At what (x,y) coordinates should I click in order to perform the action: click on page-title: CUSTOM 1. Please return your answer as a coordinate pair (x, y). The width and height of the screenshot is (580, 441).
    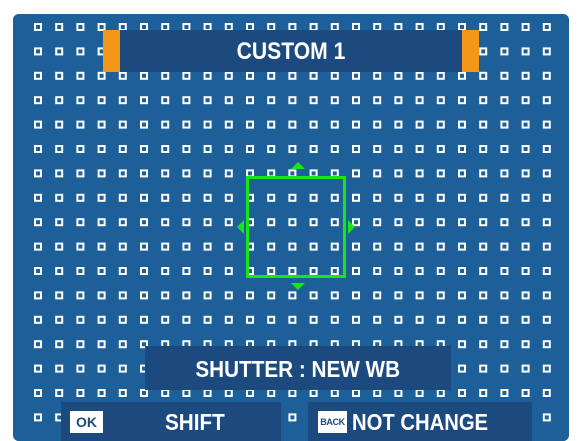
    Looking at the image, I should click on (291, 51).